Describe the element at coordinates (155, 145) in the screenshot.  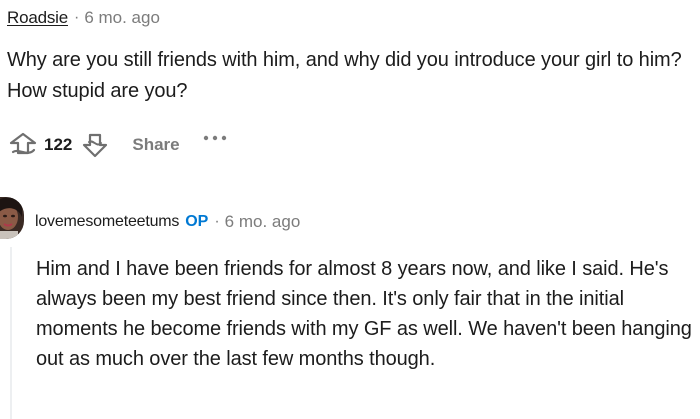
I see `share-button: Share` at that location.